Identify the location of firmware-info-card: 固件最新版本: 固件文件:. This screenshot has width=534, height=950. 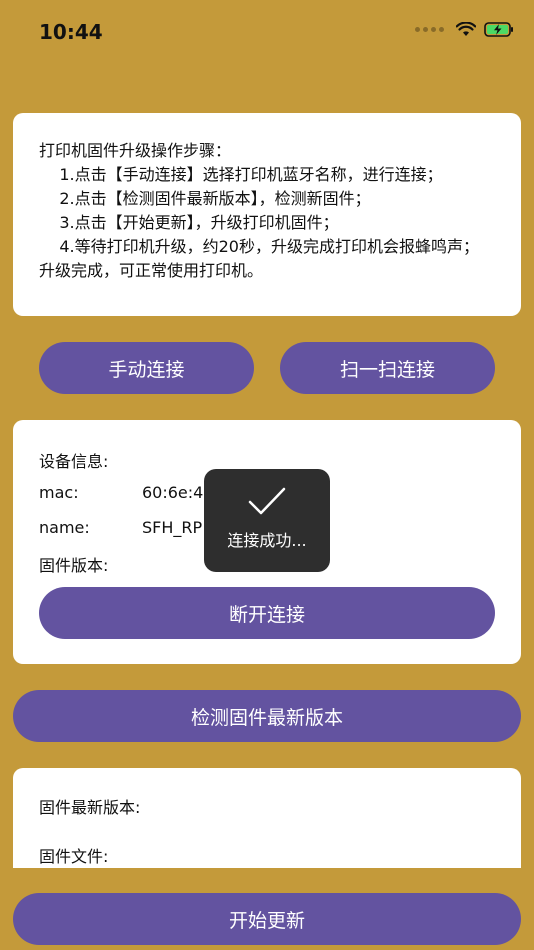
(267, 818).